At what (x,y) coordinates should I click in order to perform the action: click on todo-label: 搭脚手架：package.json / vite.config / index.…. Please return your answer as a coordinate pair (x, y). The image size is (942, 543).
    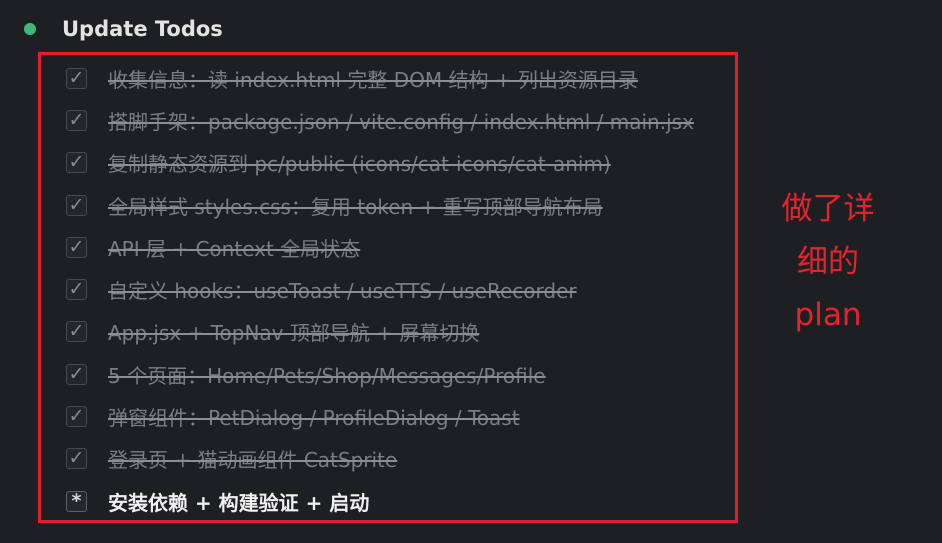
    Looking at the image, I should click on (401, 121).